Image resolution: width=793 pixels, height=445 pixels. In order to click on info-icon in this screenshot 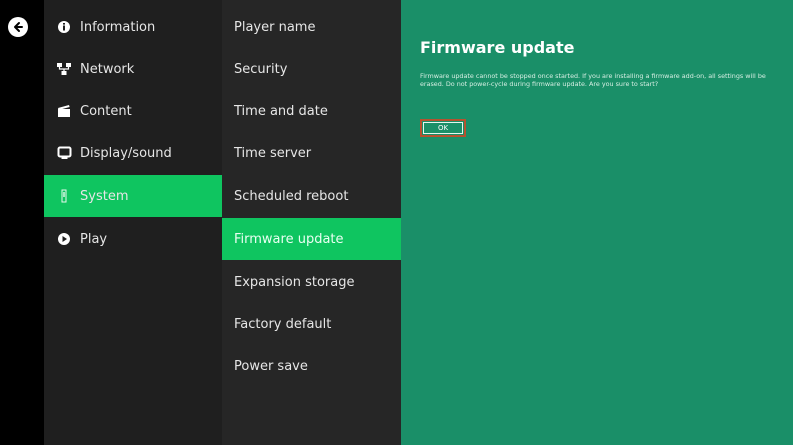, I will do `click(64, 27)`.